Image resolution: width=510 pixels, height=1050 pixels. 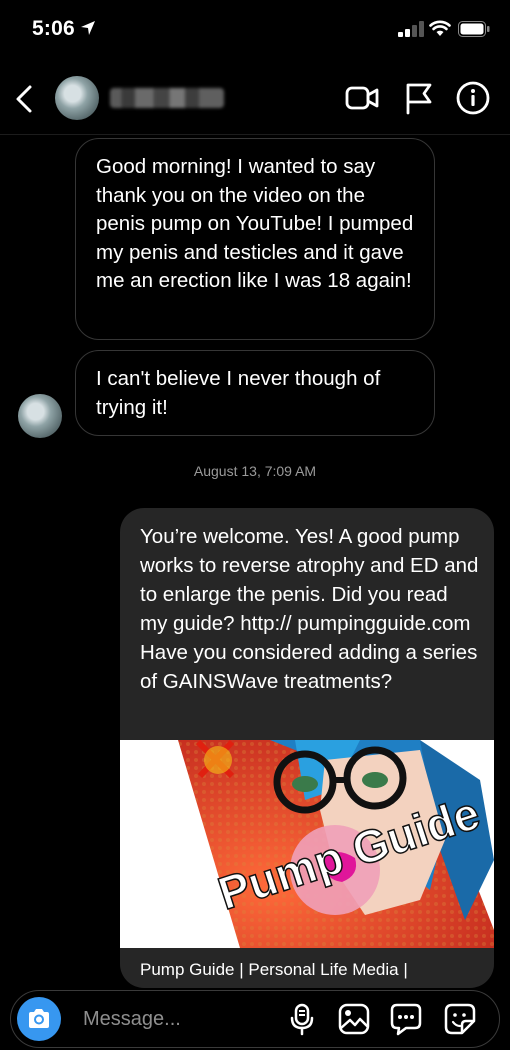 What do you see at coordinates (274, 970) in the screenshot?
I see `link-preview-title: Pump Guide | Personal Life Media |` at bounding box center [274, 970].